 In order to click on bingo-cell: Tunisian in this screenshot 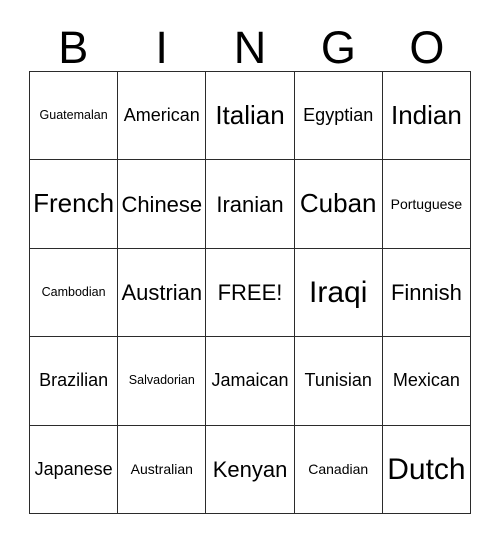, I will do `click(338, 381)`.